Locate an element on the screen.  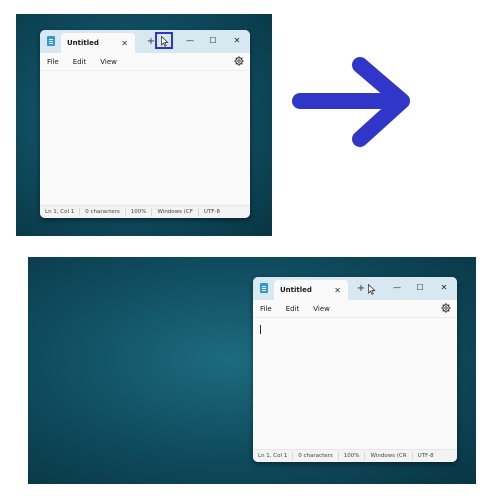
status-line-ending: Windows (CF is located at coordinates (175, 212).